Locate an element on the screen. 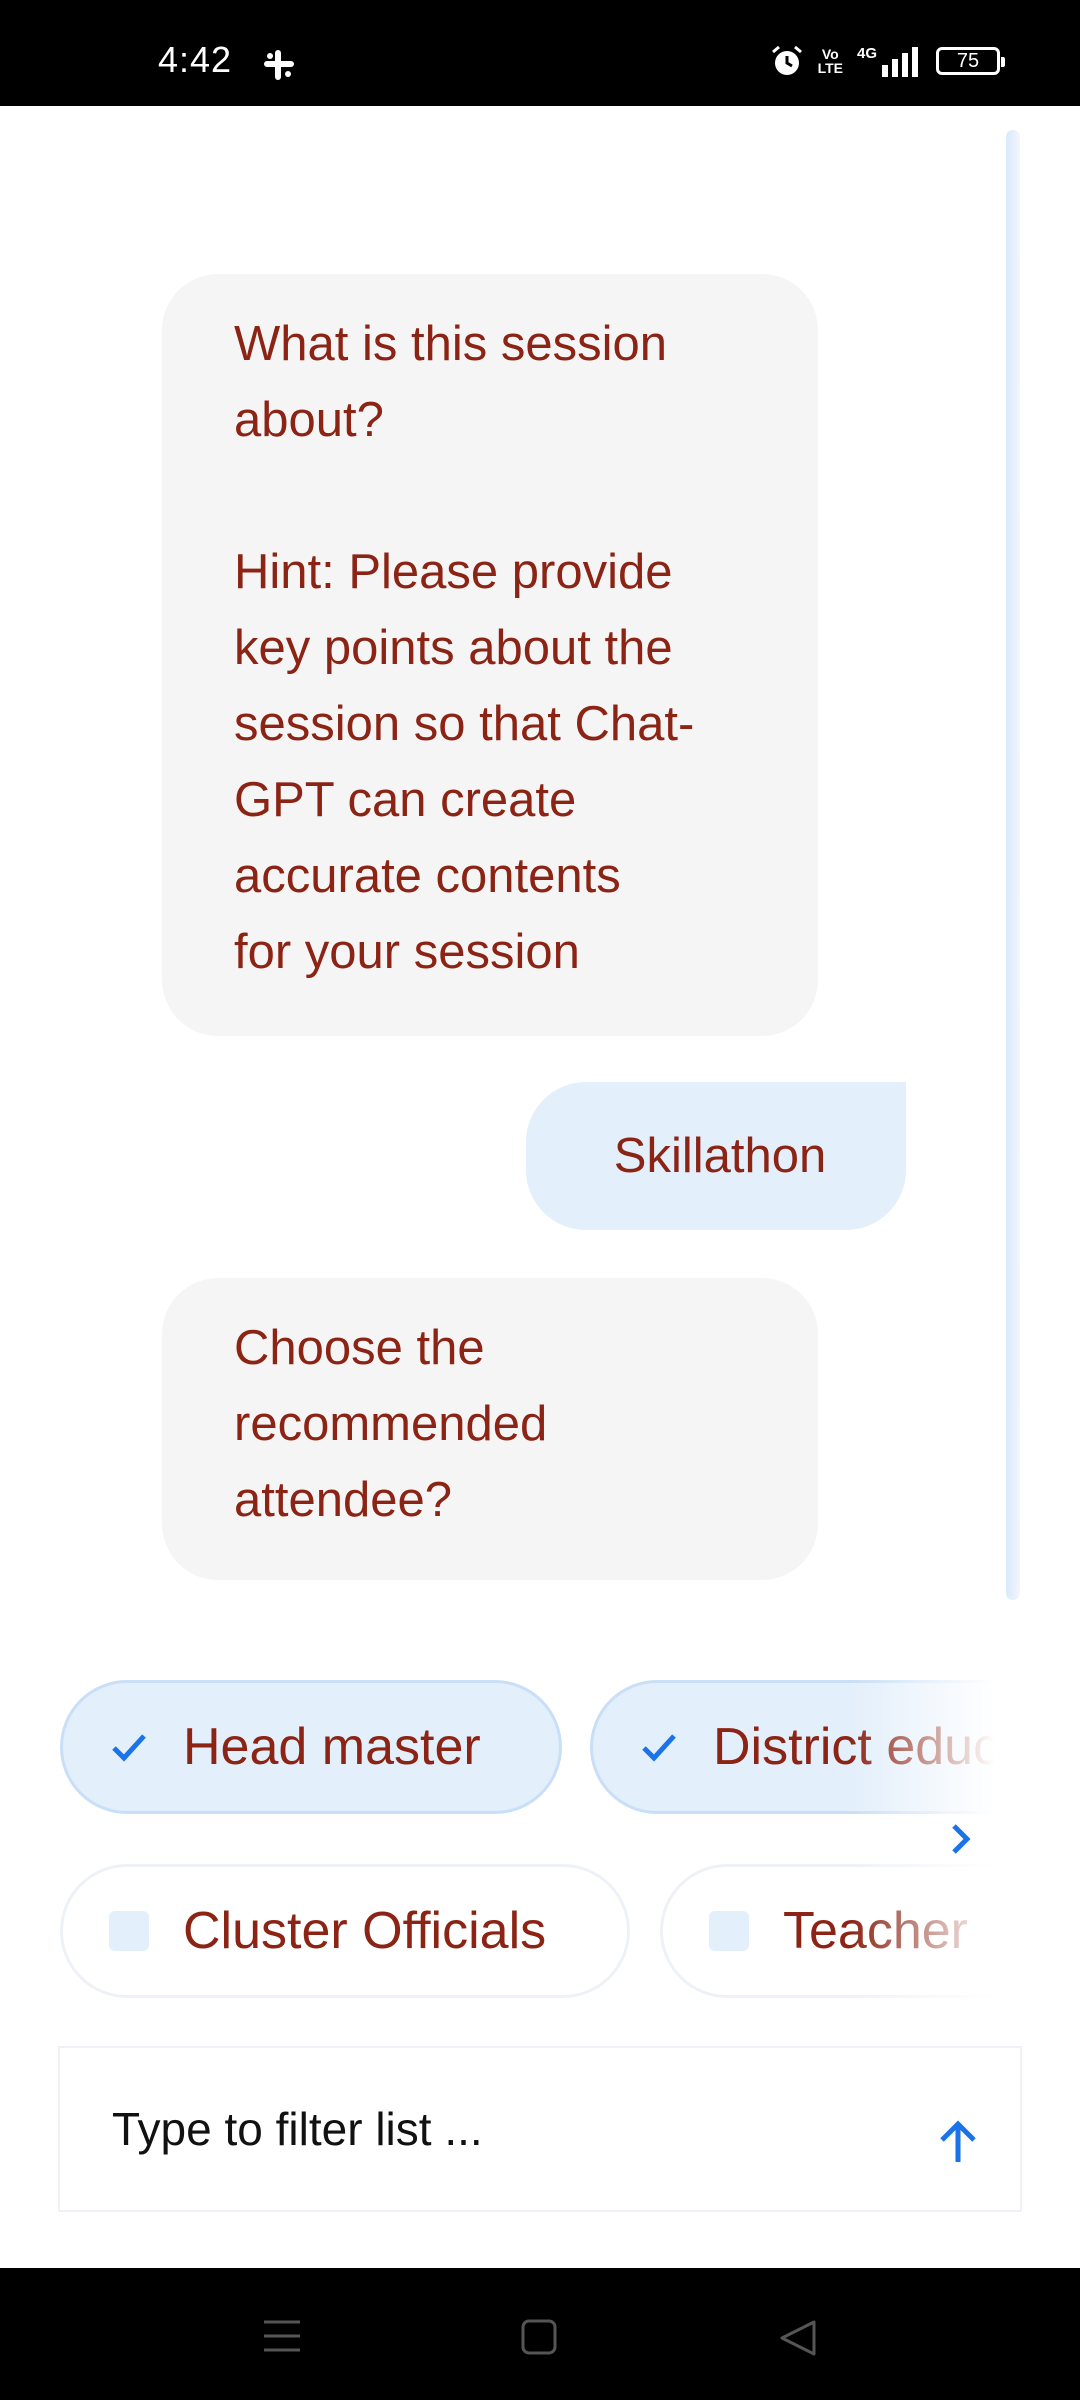 Image resolution: width=1080 pixels, height=2400 pixels. bot-message: Choose the recommended attendee? is located at coordinates (490, 1429).